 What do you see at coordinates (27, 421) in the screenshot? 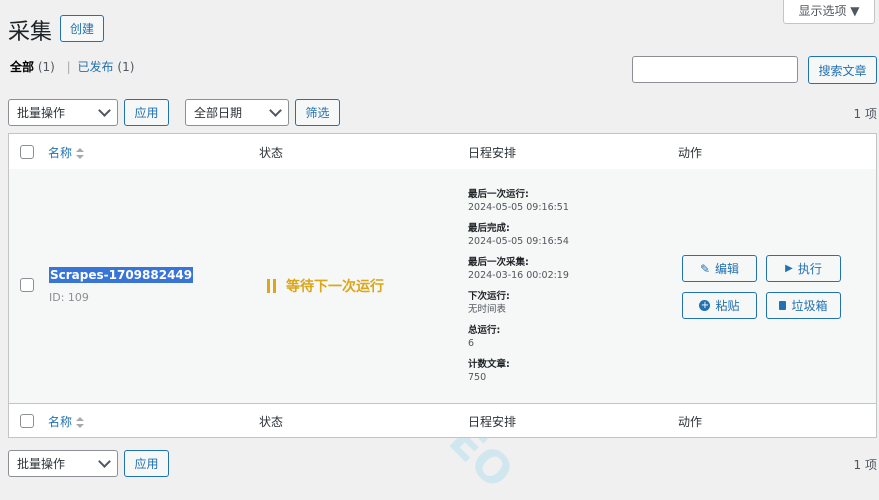
I see `select-all-checkbox-bottom` at bounding box center [27, 421].